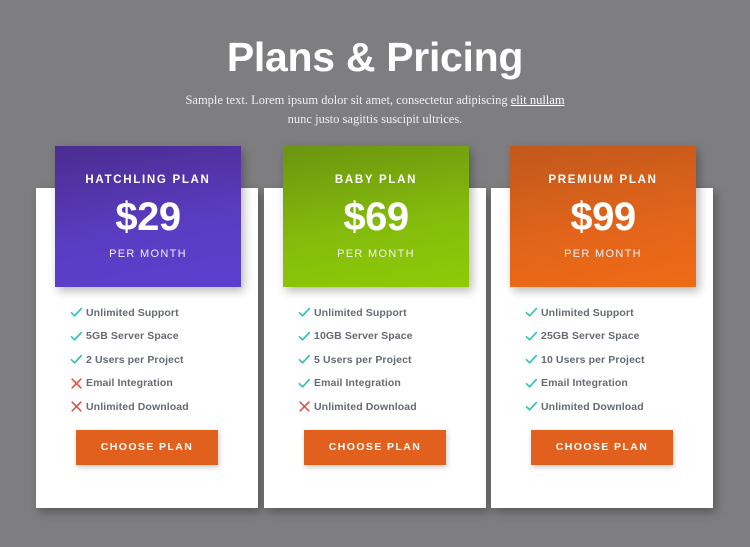 This screenshot has height=547, width=750. What do you see at coordinates (148, 180) in the screenshot?
I see `plan-name: Hatchling Plan` at bounding box center [148, 180].